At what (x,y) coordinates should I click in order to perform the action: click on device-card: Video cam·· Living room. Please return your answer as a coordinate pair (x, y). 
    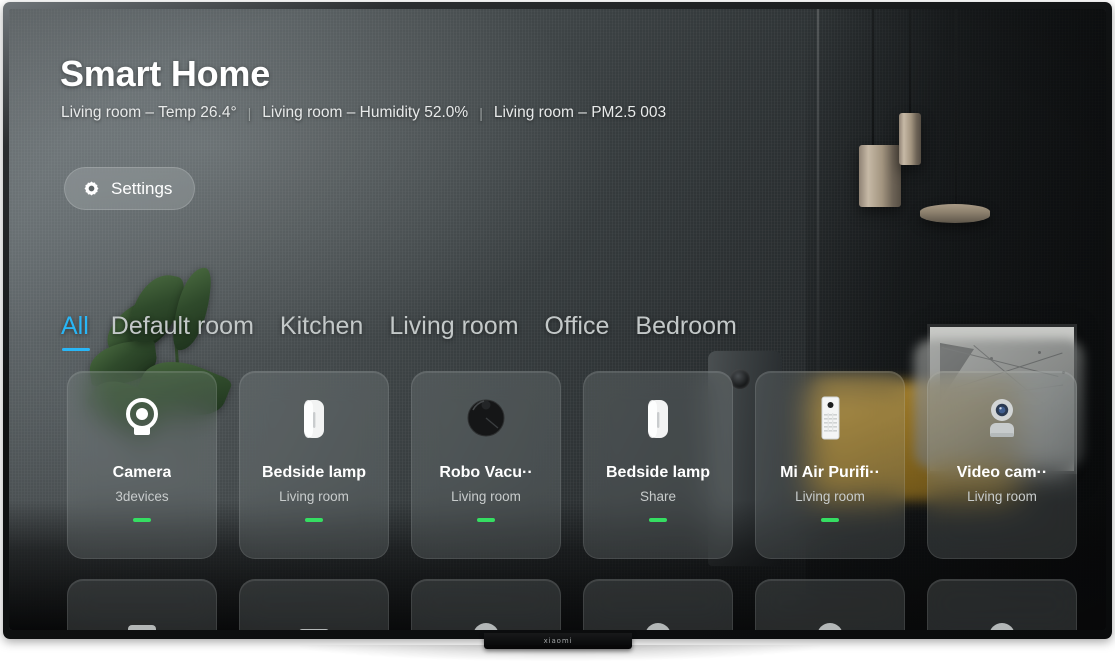
    Looking at the image, I should click on (1002, 465).